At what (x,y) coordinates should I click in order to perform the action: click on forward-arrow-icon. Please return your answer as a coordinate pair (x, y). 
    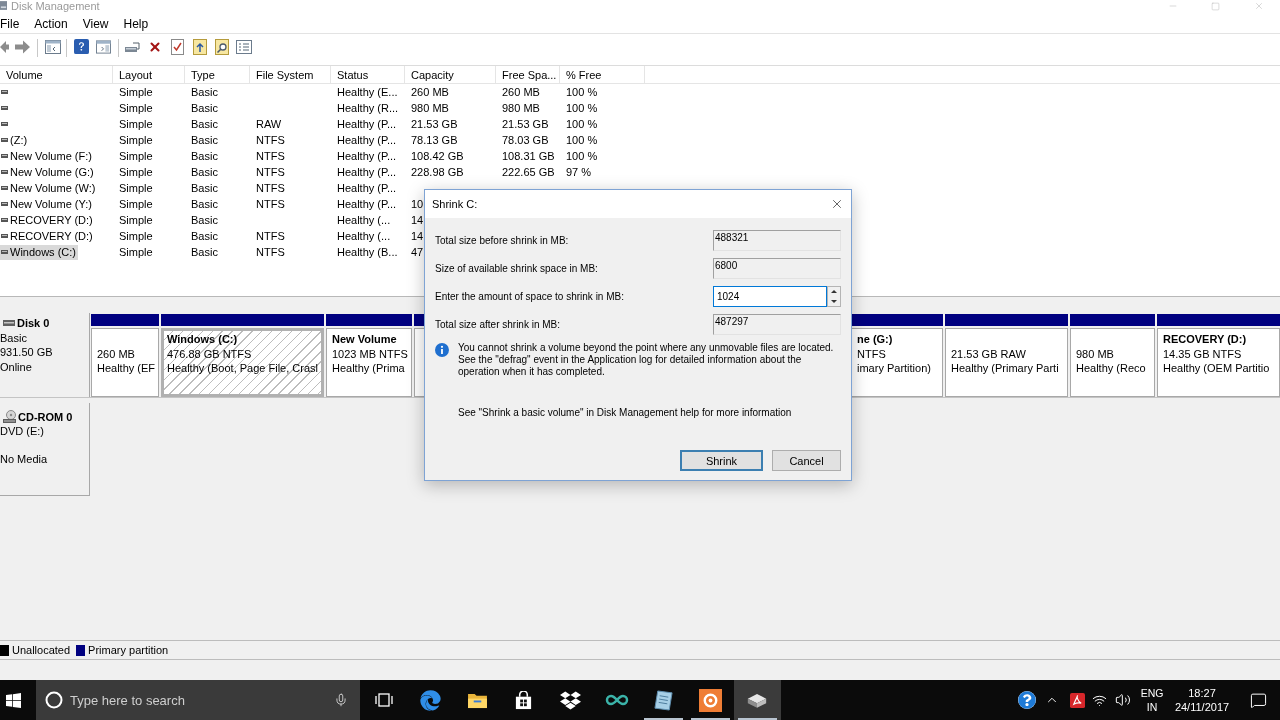
    Looking at the image, I should click on (22, 47).